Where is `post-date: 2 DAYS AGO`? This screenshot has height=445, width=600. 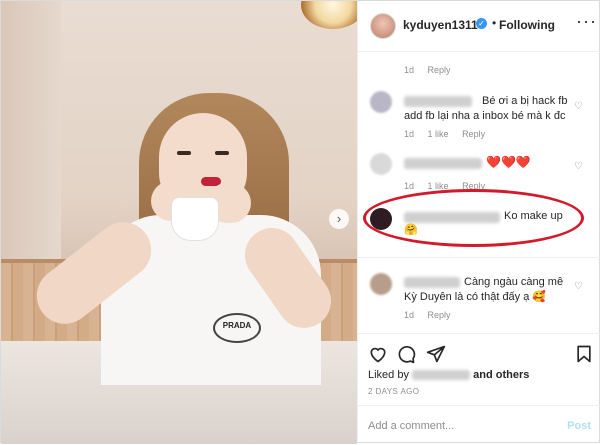
post-date: 2 DAYS AGO is located at coordinates (394, 391).